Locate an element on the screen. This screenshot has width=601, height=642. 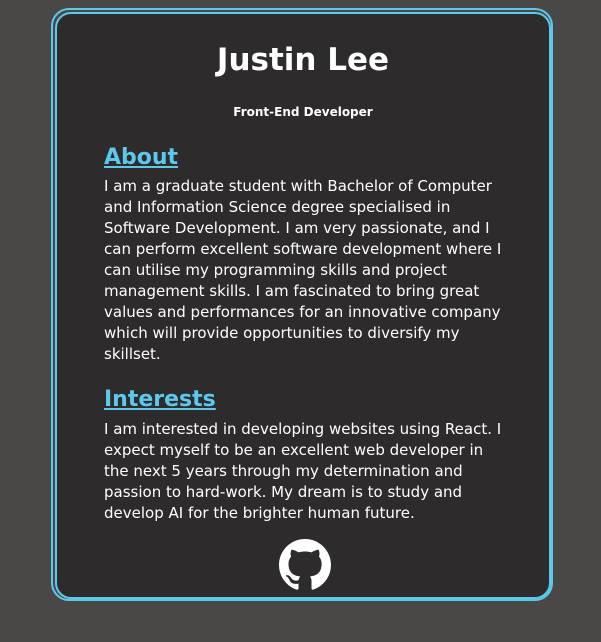
profile-role: Front-End Developer is located at coordinates (303, 112).